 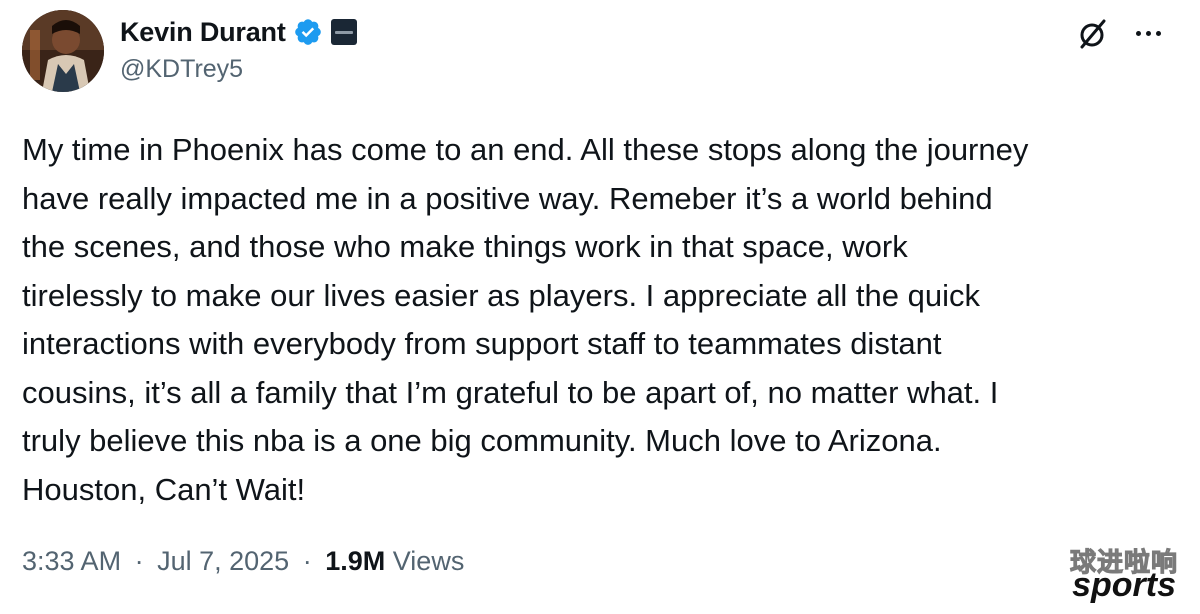 I want to click on avatar, so click(x=63, y=51).